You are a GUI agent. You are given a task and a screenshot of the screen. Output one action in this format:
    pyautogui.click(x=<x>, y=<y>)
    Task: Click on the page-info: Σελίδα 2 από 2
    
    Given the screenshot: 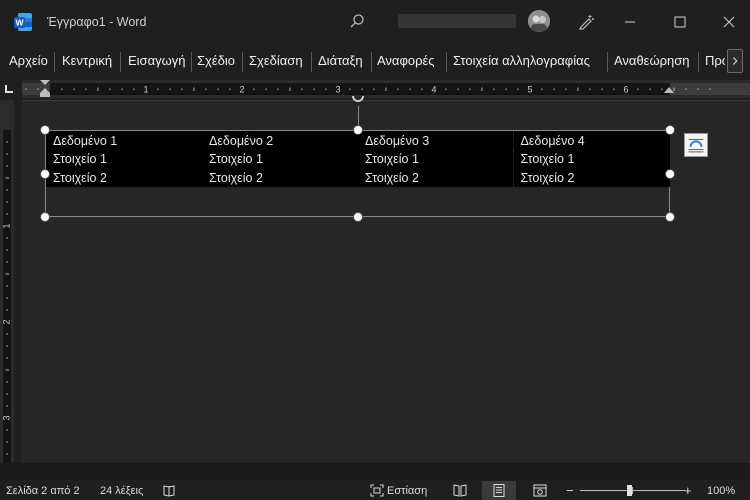 What is the action you would take?
    pyautogui.click(x=43, y=491)
    